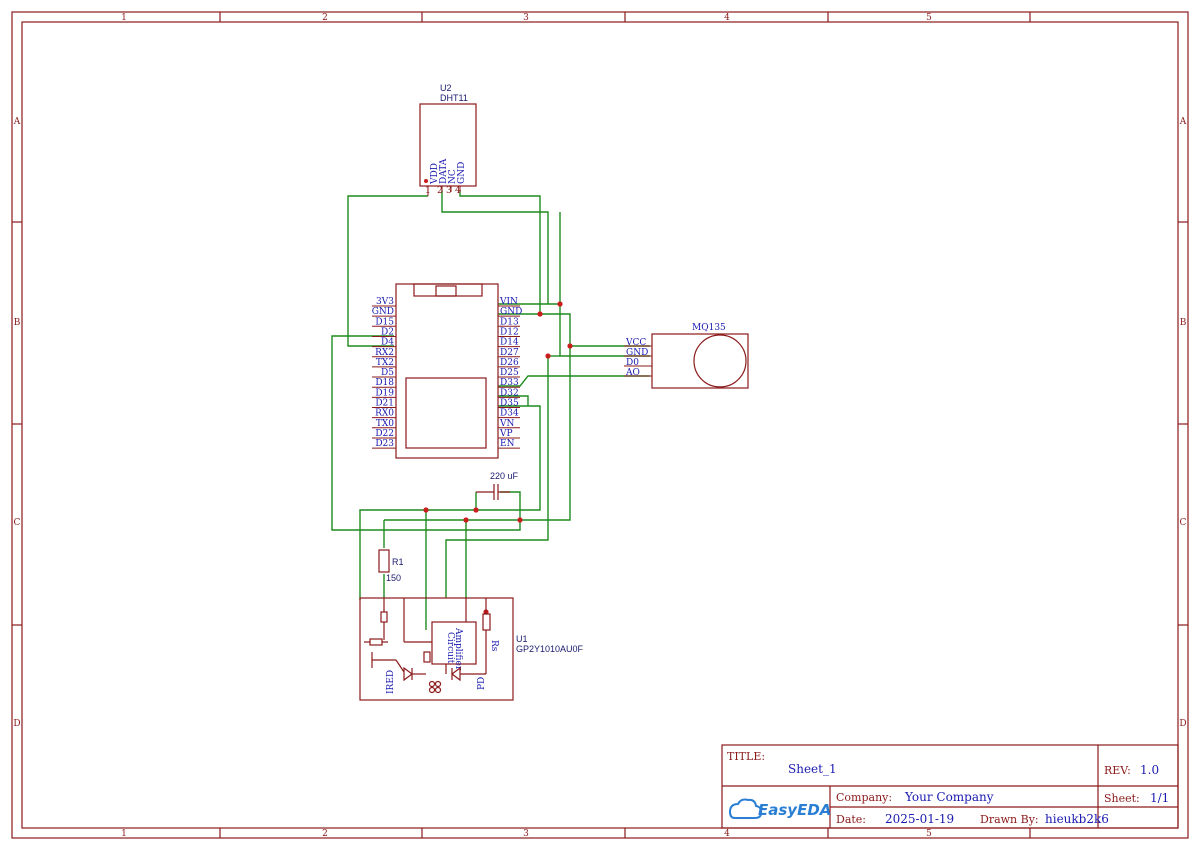 The height and width of the screenshot is (850, 1200). What do you see at coordinates (385, 363) in the screenshot?
I see `esp32-left-pin-label: TX2` at bounding box center [385, 363].